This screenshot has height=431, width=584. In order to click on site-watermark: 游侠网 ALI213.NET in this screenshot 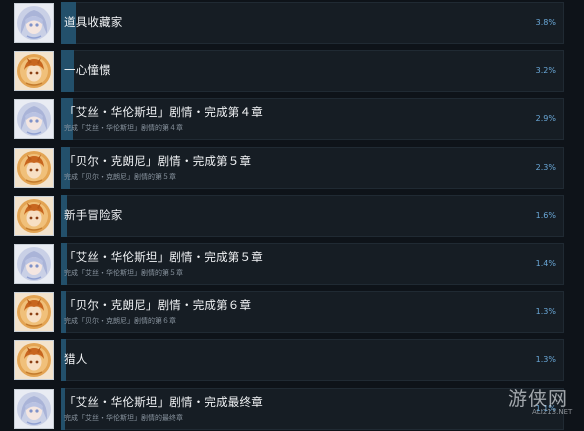, I will do `click(543, 405)`.